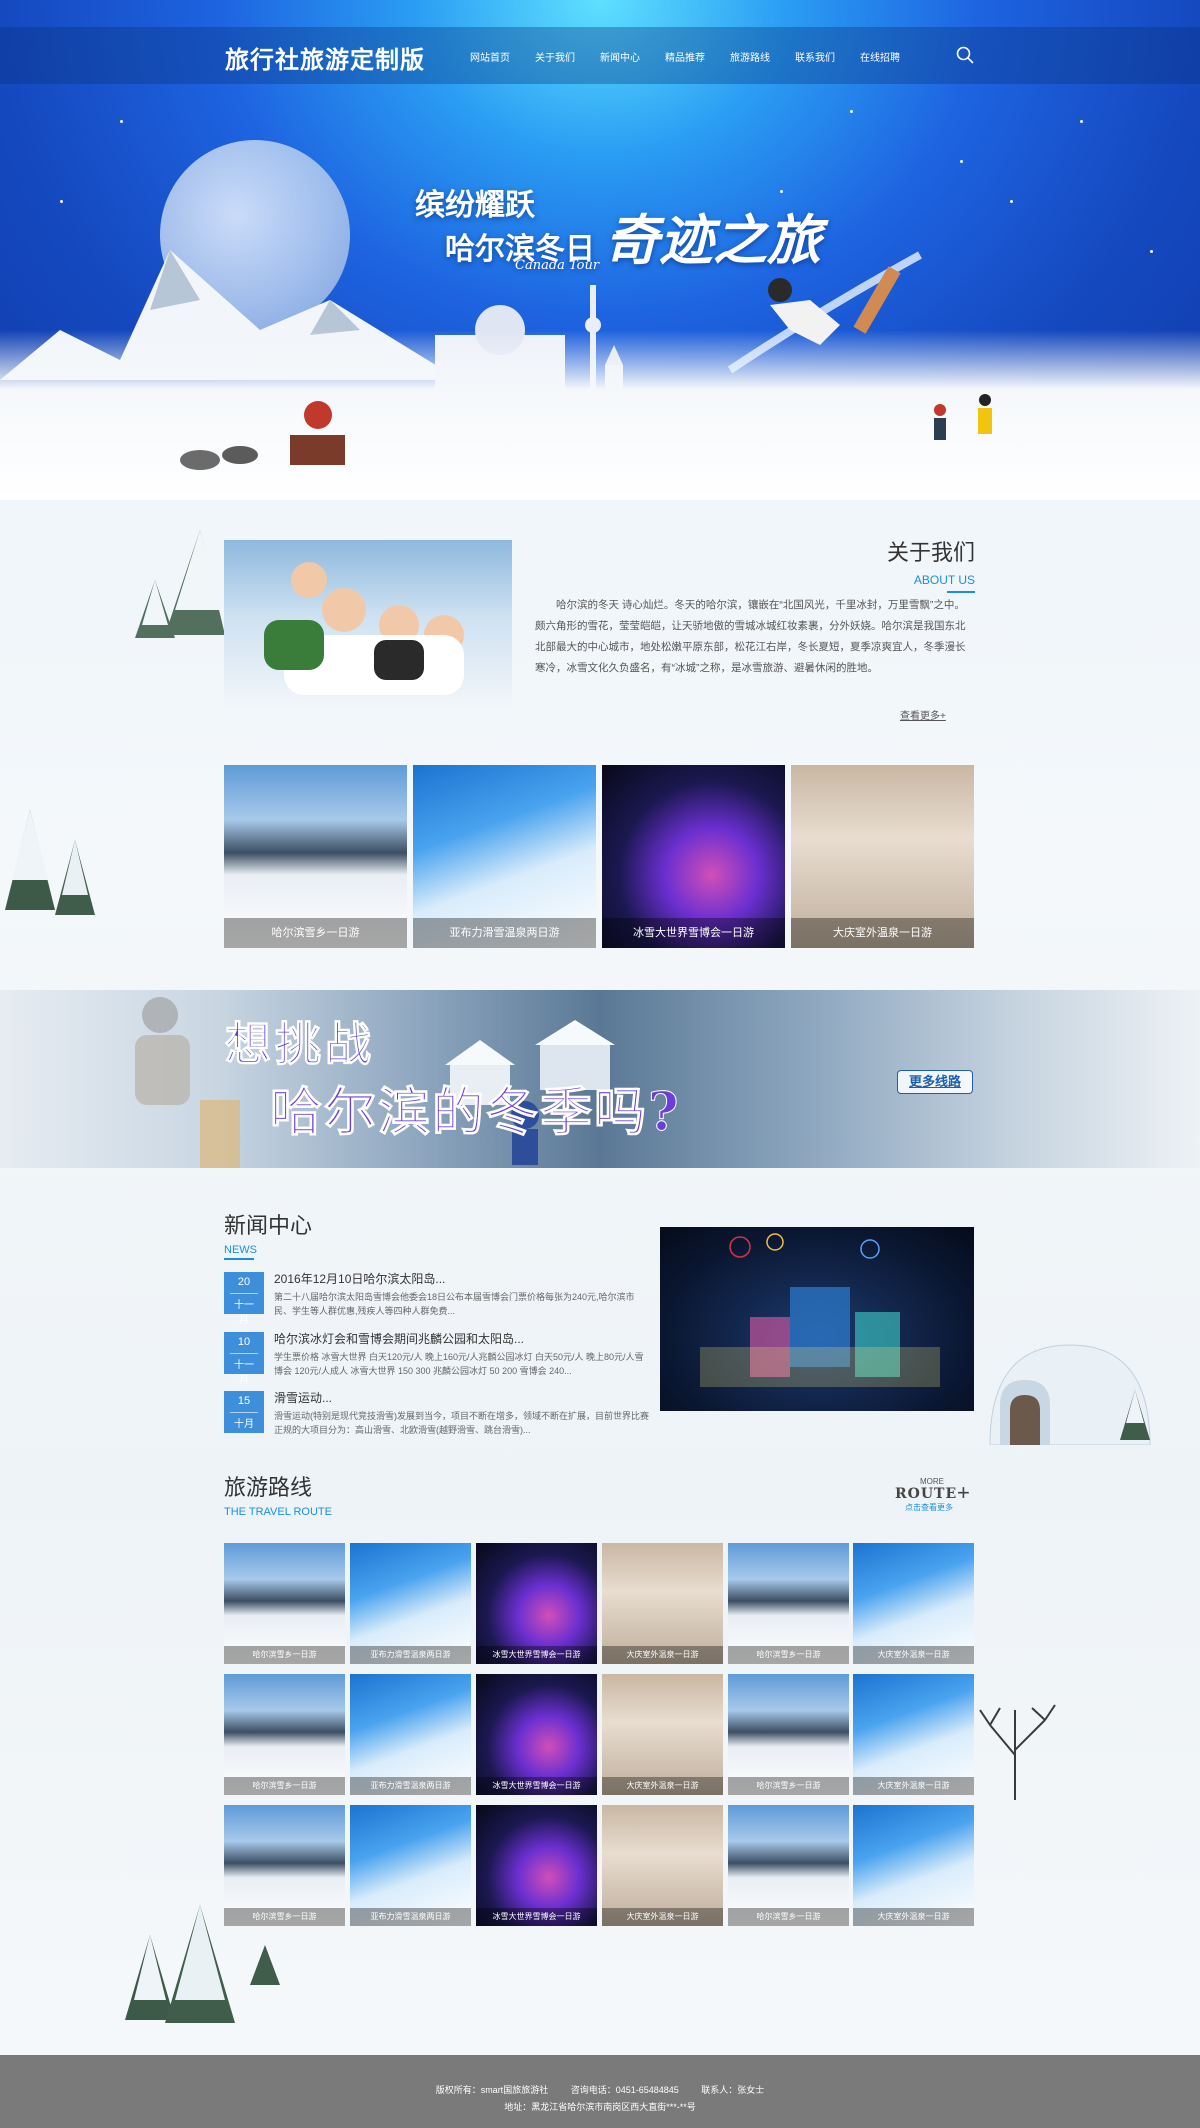  Describe the element at coordinates (963, 1492) in the screenshot. I see `plus-icon: +` at that location.